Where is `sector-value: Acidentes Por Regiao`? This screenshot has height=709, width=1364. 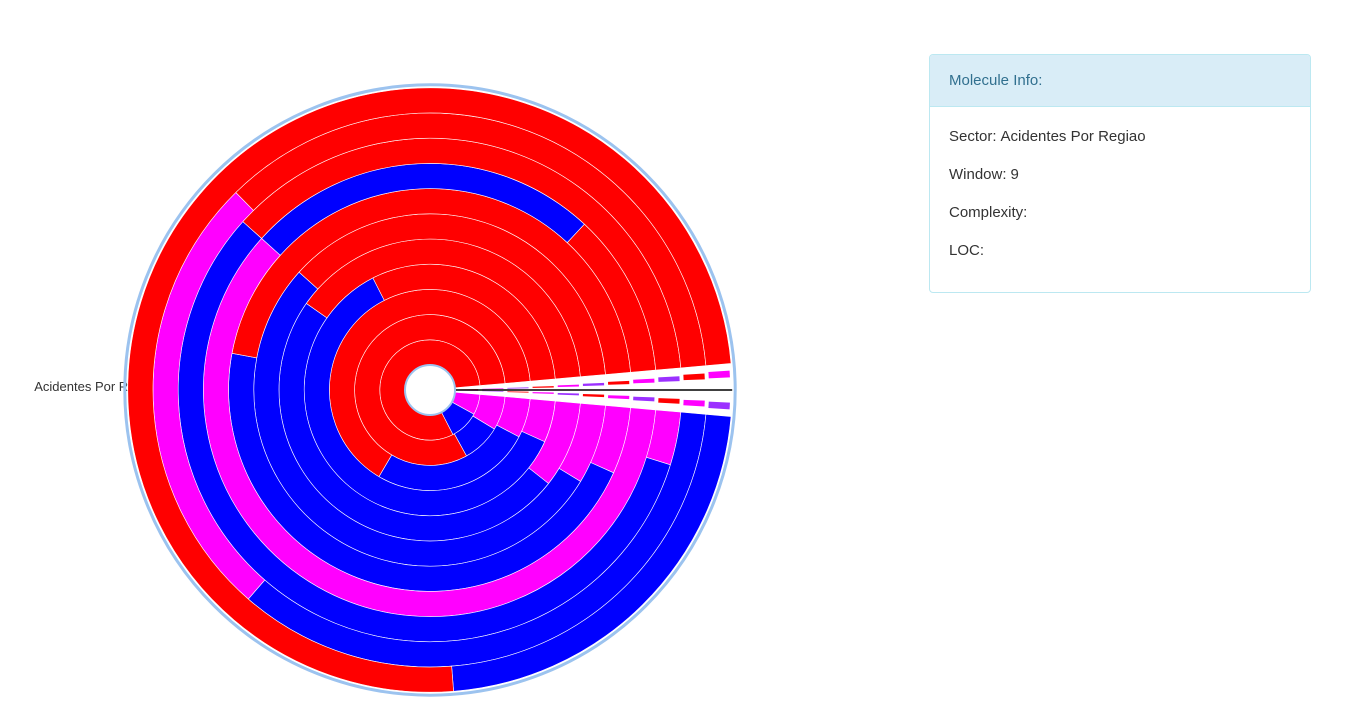
sector-value: Acidentes Por Regiao is located at coordinates (1073, 136).